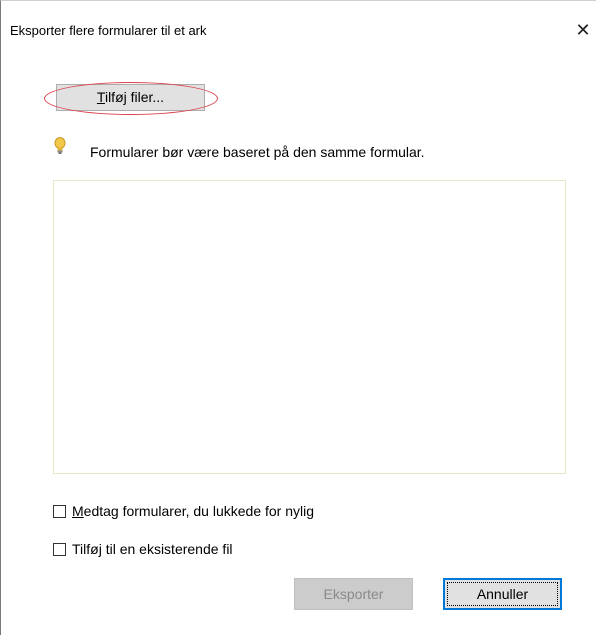 The height and width of the screenshot is (635, 596). I want to click on append-existing-checkbox, so click(59, 549).